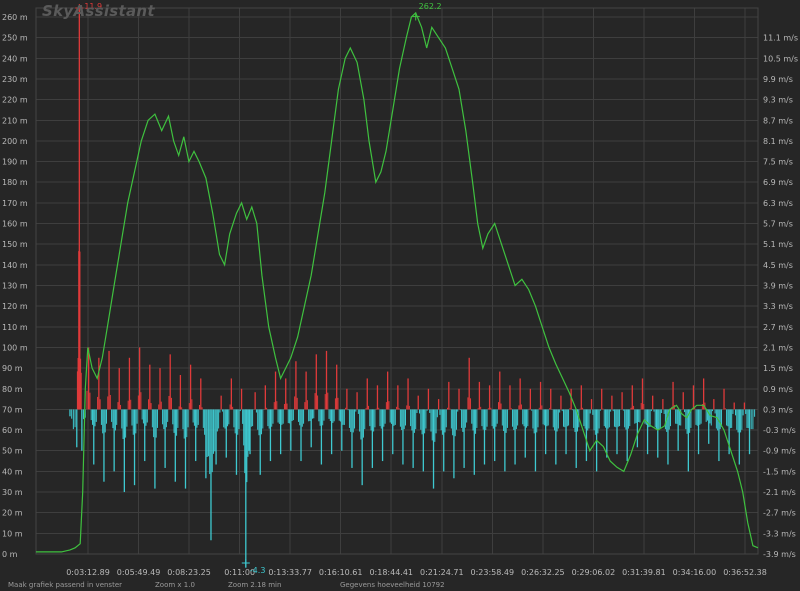 The width and height of the screenshot is (800, 591). What do you see at coordinates (12, 368) in the screenshot?
I see `left-tick-label: 90 m` at bounding box center [12, 368].